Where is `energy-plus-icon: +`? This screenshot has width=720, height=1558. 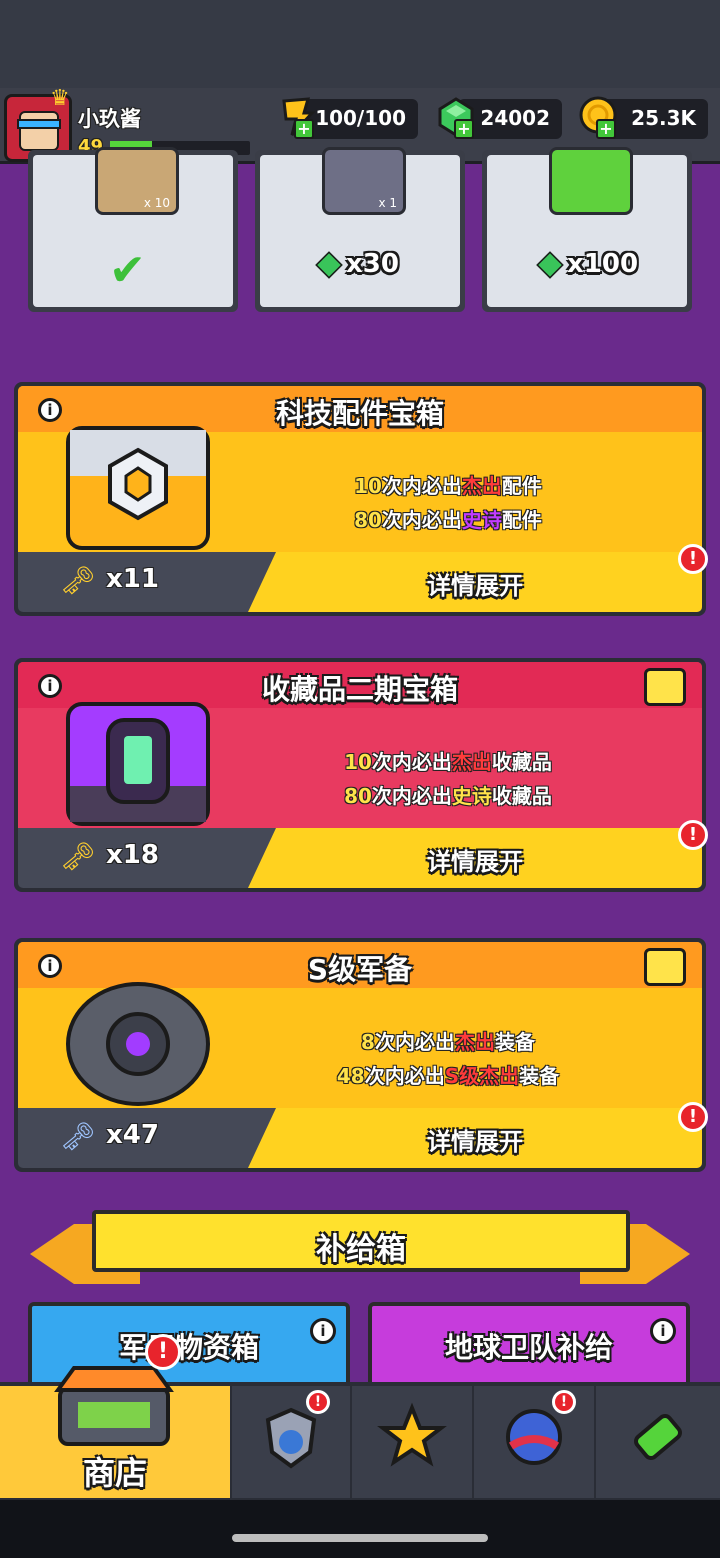 energy-plus-icon: + is located at coordinates (304, 129).